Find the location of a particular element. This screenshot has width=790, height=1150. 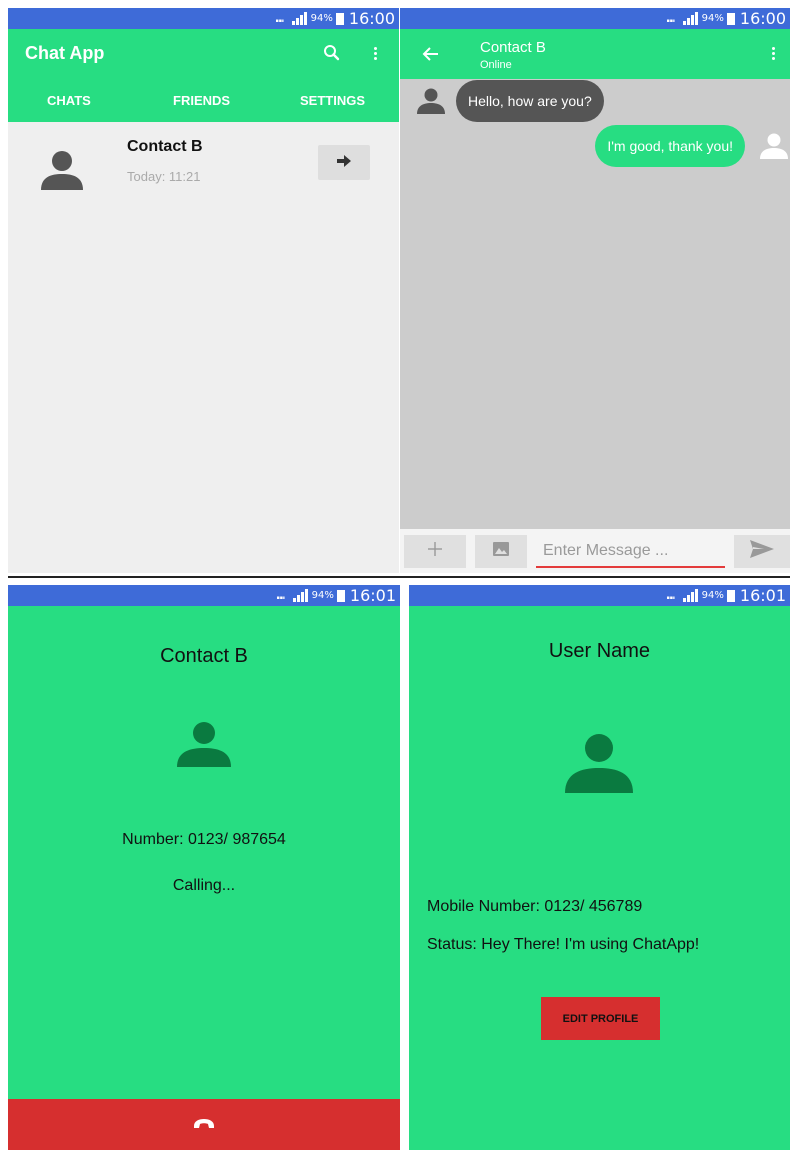

caller-number: Number: 0123/ 987654 is located at coordinates (204, 839).